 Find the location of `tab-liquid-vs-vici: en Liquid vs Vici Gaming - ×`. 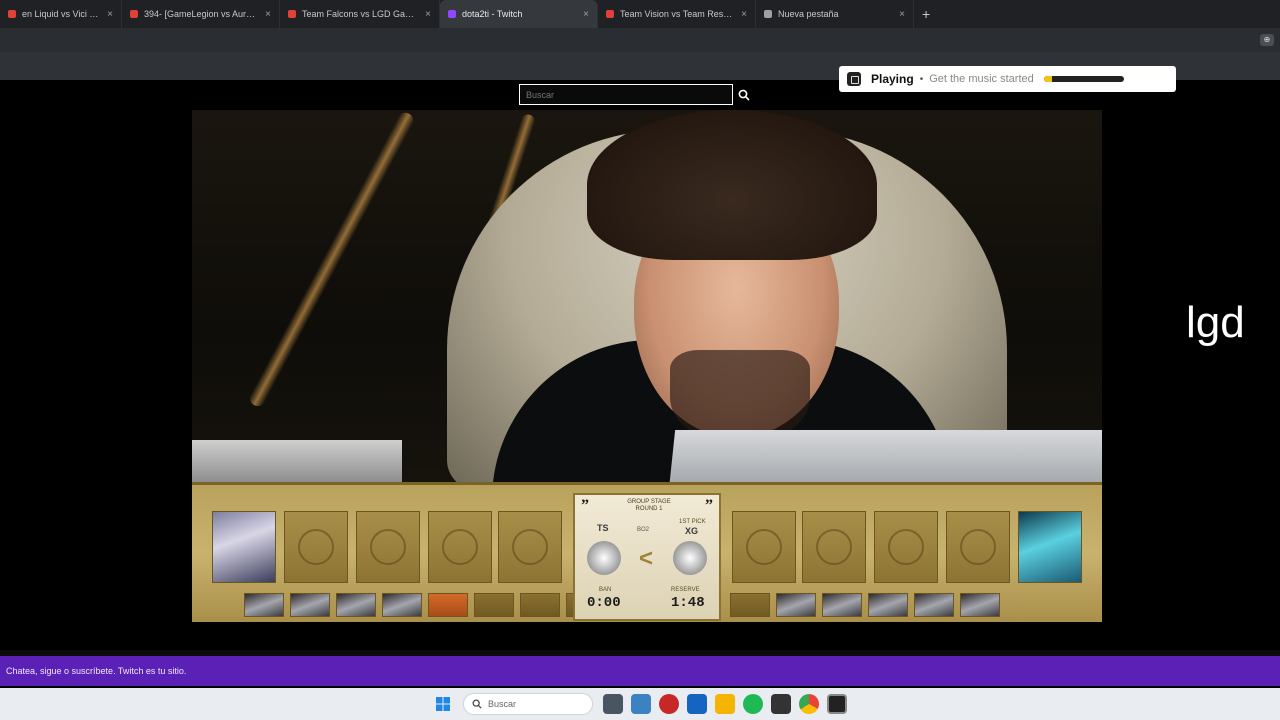

tab-liquid-vs-vici: en Liquid vs Vici Gaming - × is located at coordinates (61, 14).